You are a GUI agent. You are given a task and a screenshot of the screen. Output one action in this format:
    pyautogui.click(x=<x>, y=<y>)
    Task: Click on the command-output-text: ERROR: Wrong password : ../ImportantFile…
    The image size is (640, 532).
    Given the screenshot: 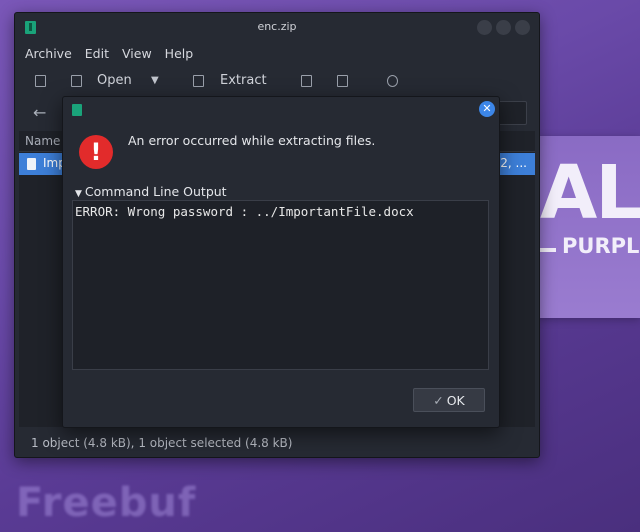 What is the action you would take?
    pyautogui.click(x=244, y=211)
    